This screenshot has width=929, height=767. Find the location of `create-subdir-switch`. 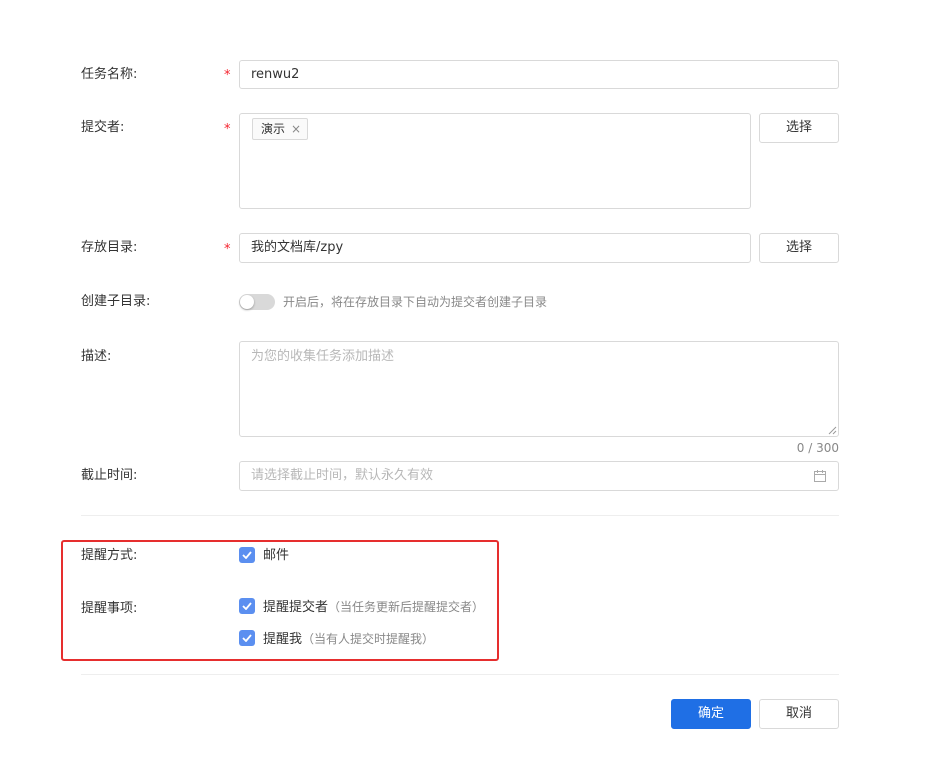

create-subdir-switch is located at coordinates (257, 302).